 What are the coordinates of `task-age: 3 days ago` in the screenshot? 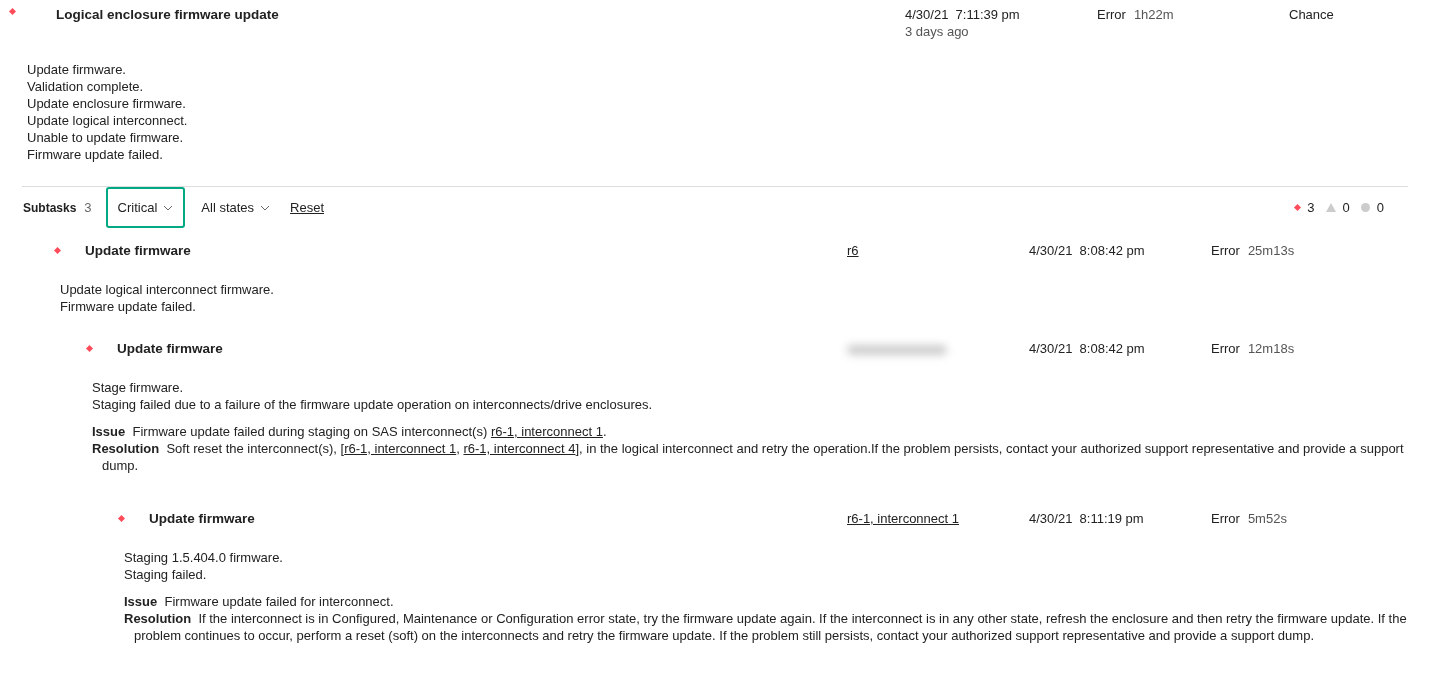 It's located at (937, 31).